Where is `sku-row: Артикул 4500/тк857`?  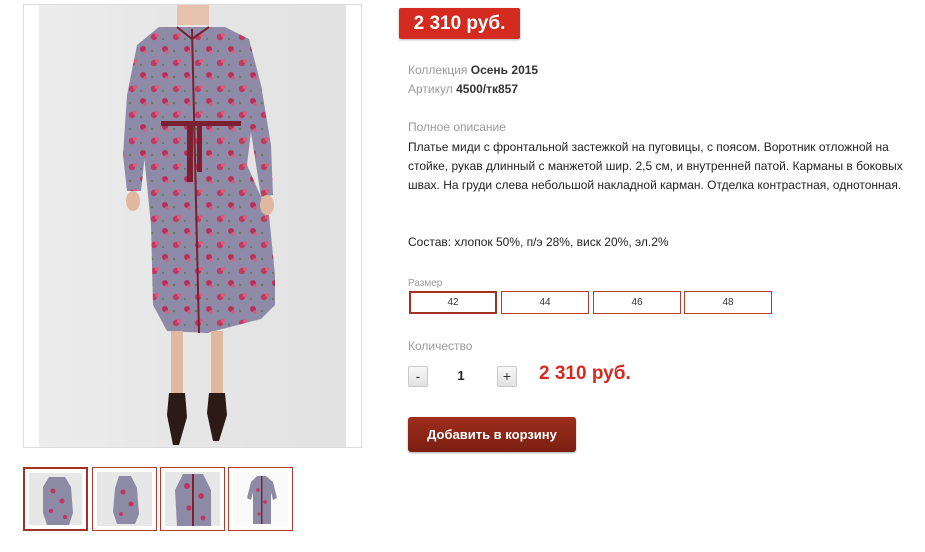
sku-row: Артикул 4500/тк857 is located at coordinates (463, 89).